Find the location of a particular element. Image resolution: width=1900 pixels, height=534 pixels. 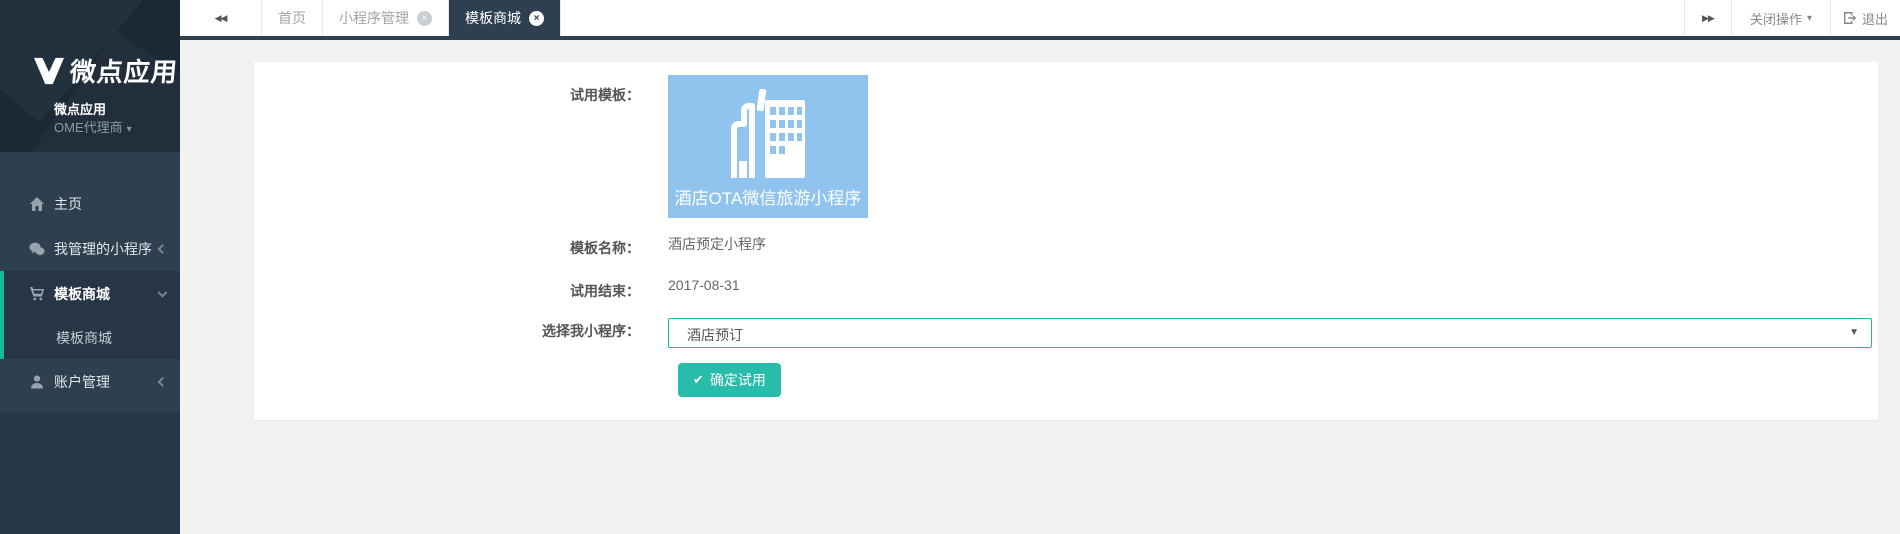

sidebar-item-label: 主页 is located at coordinates (68, 203).